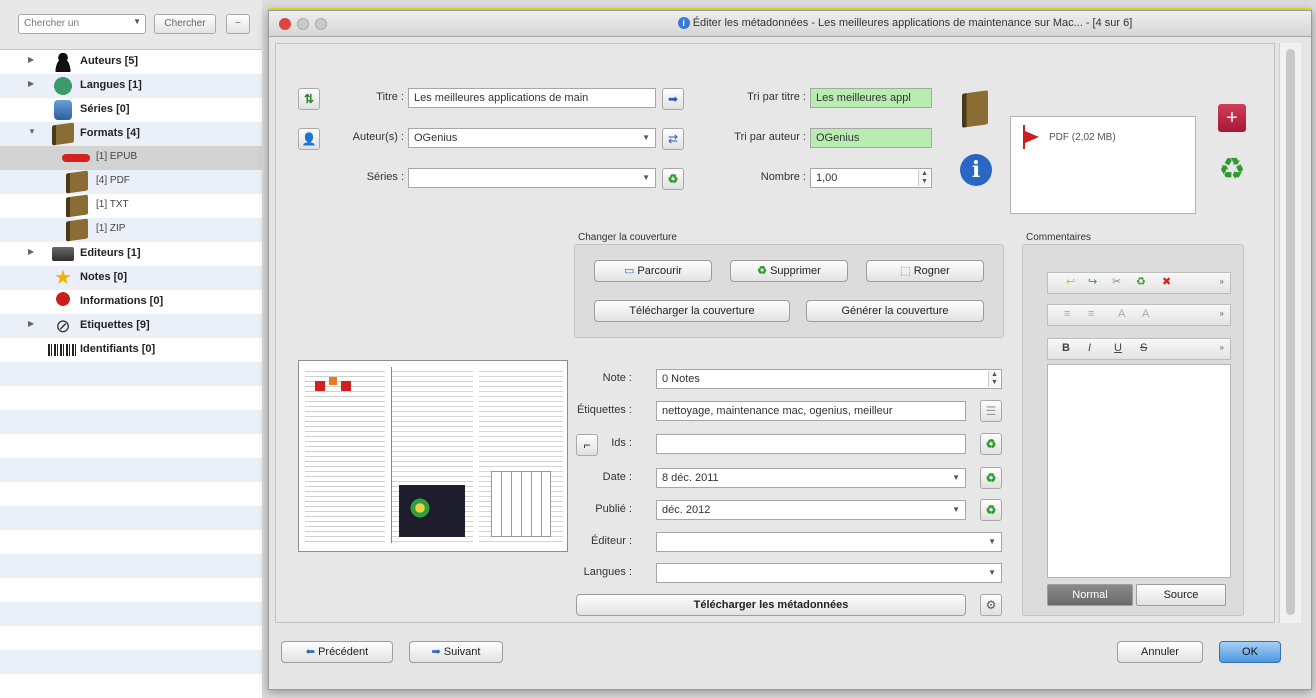 Image resolution: width=1316 pixels, height=698 pixels. I want to click on cut-icon: ✂, so click(1116, 281).